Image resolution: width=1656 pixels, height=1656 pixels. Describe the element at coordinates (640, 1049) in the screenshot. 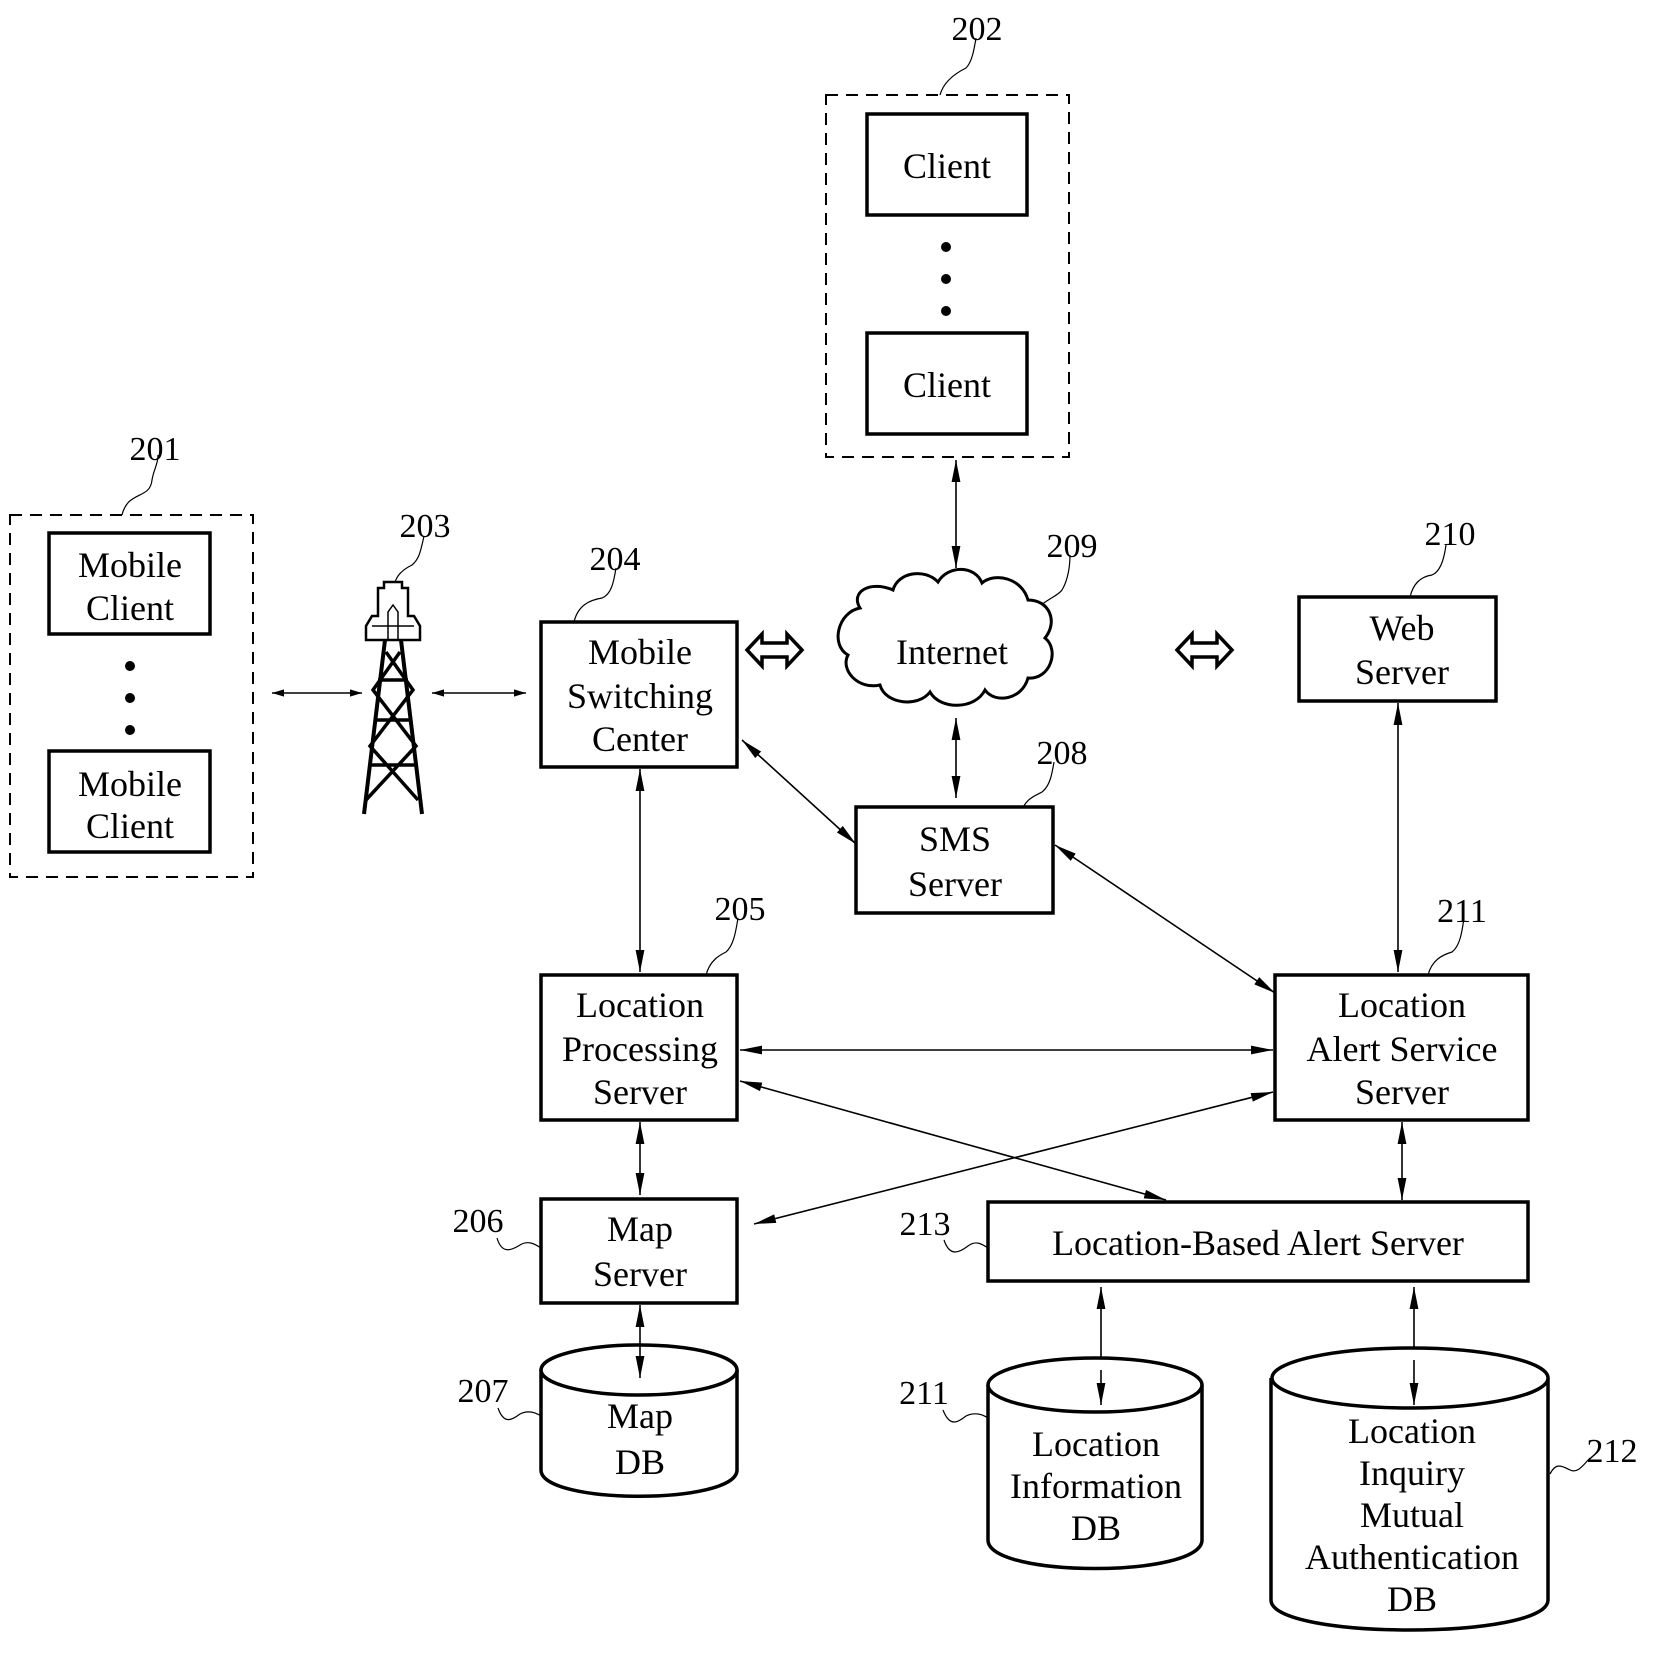

I see `lps-label: Processing` at that location.